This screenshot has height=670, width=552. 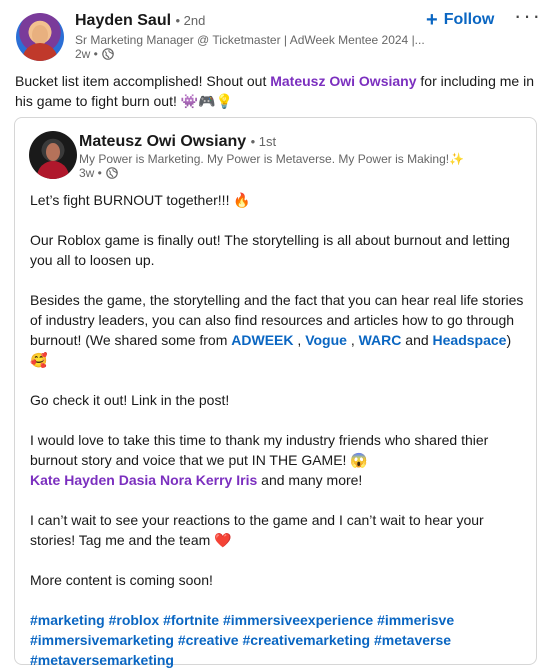 I want to click on shared-post-time-text: 3w •, so click(x=90, y=173).